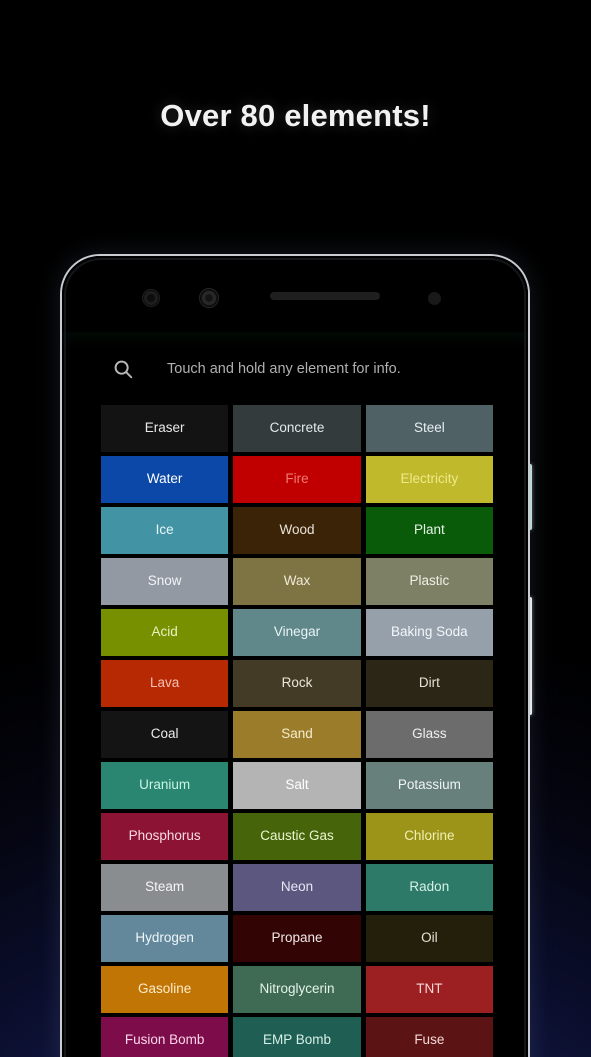 The image size is (591, 1057). I want to click on element-cell: Eraser, so click(165, 428).